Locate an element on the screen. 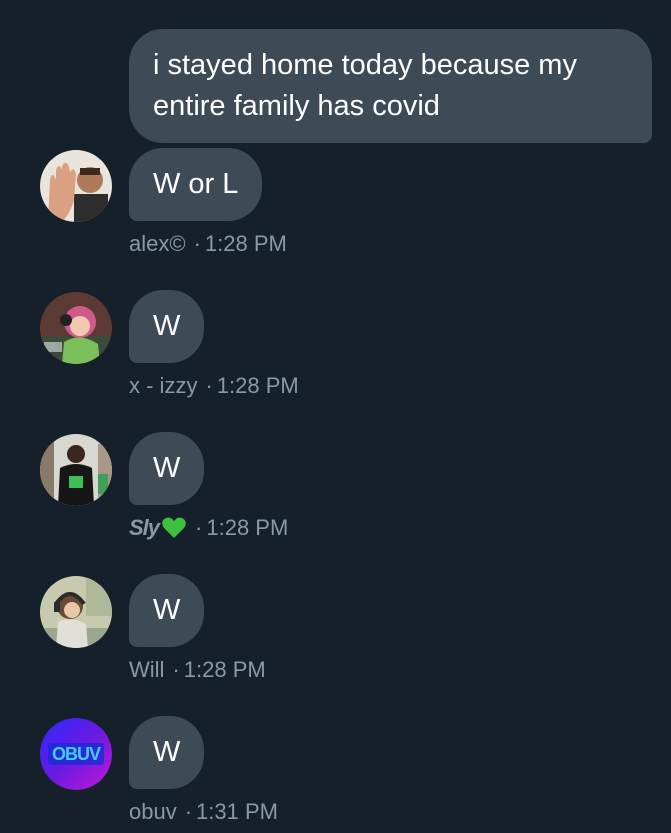 This screenshot has height=833, width=671. sender-name: obuv is located at coordinates (153, 812).